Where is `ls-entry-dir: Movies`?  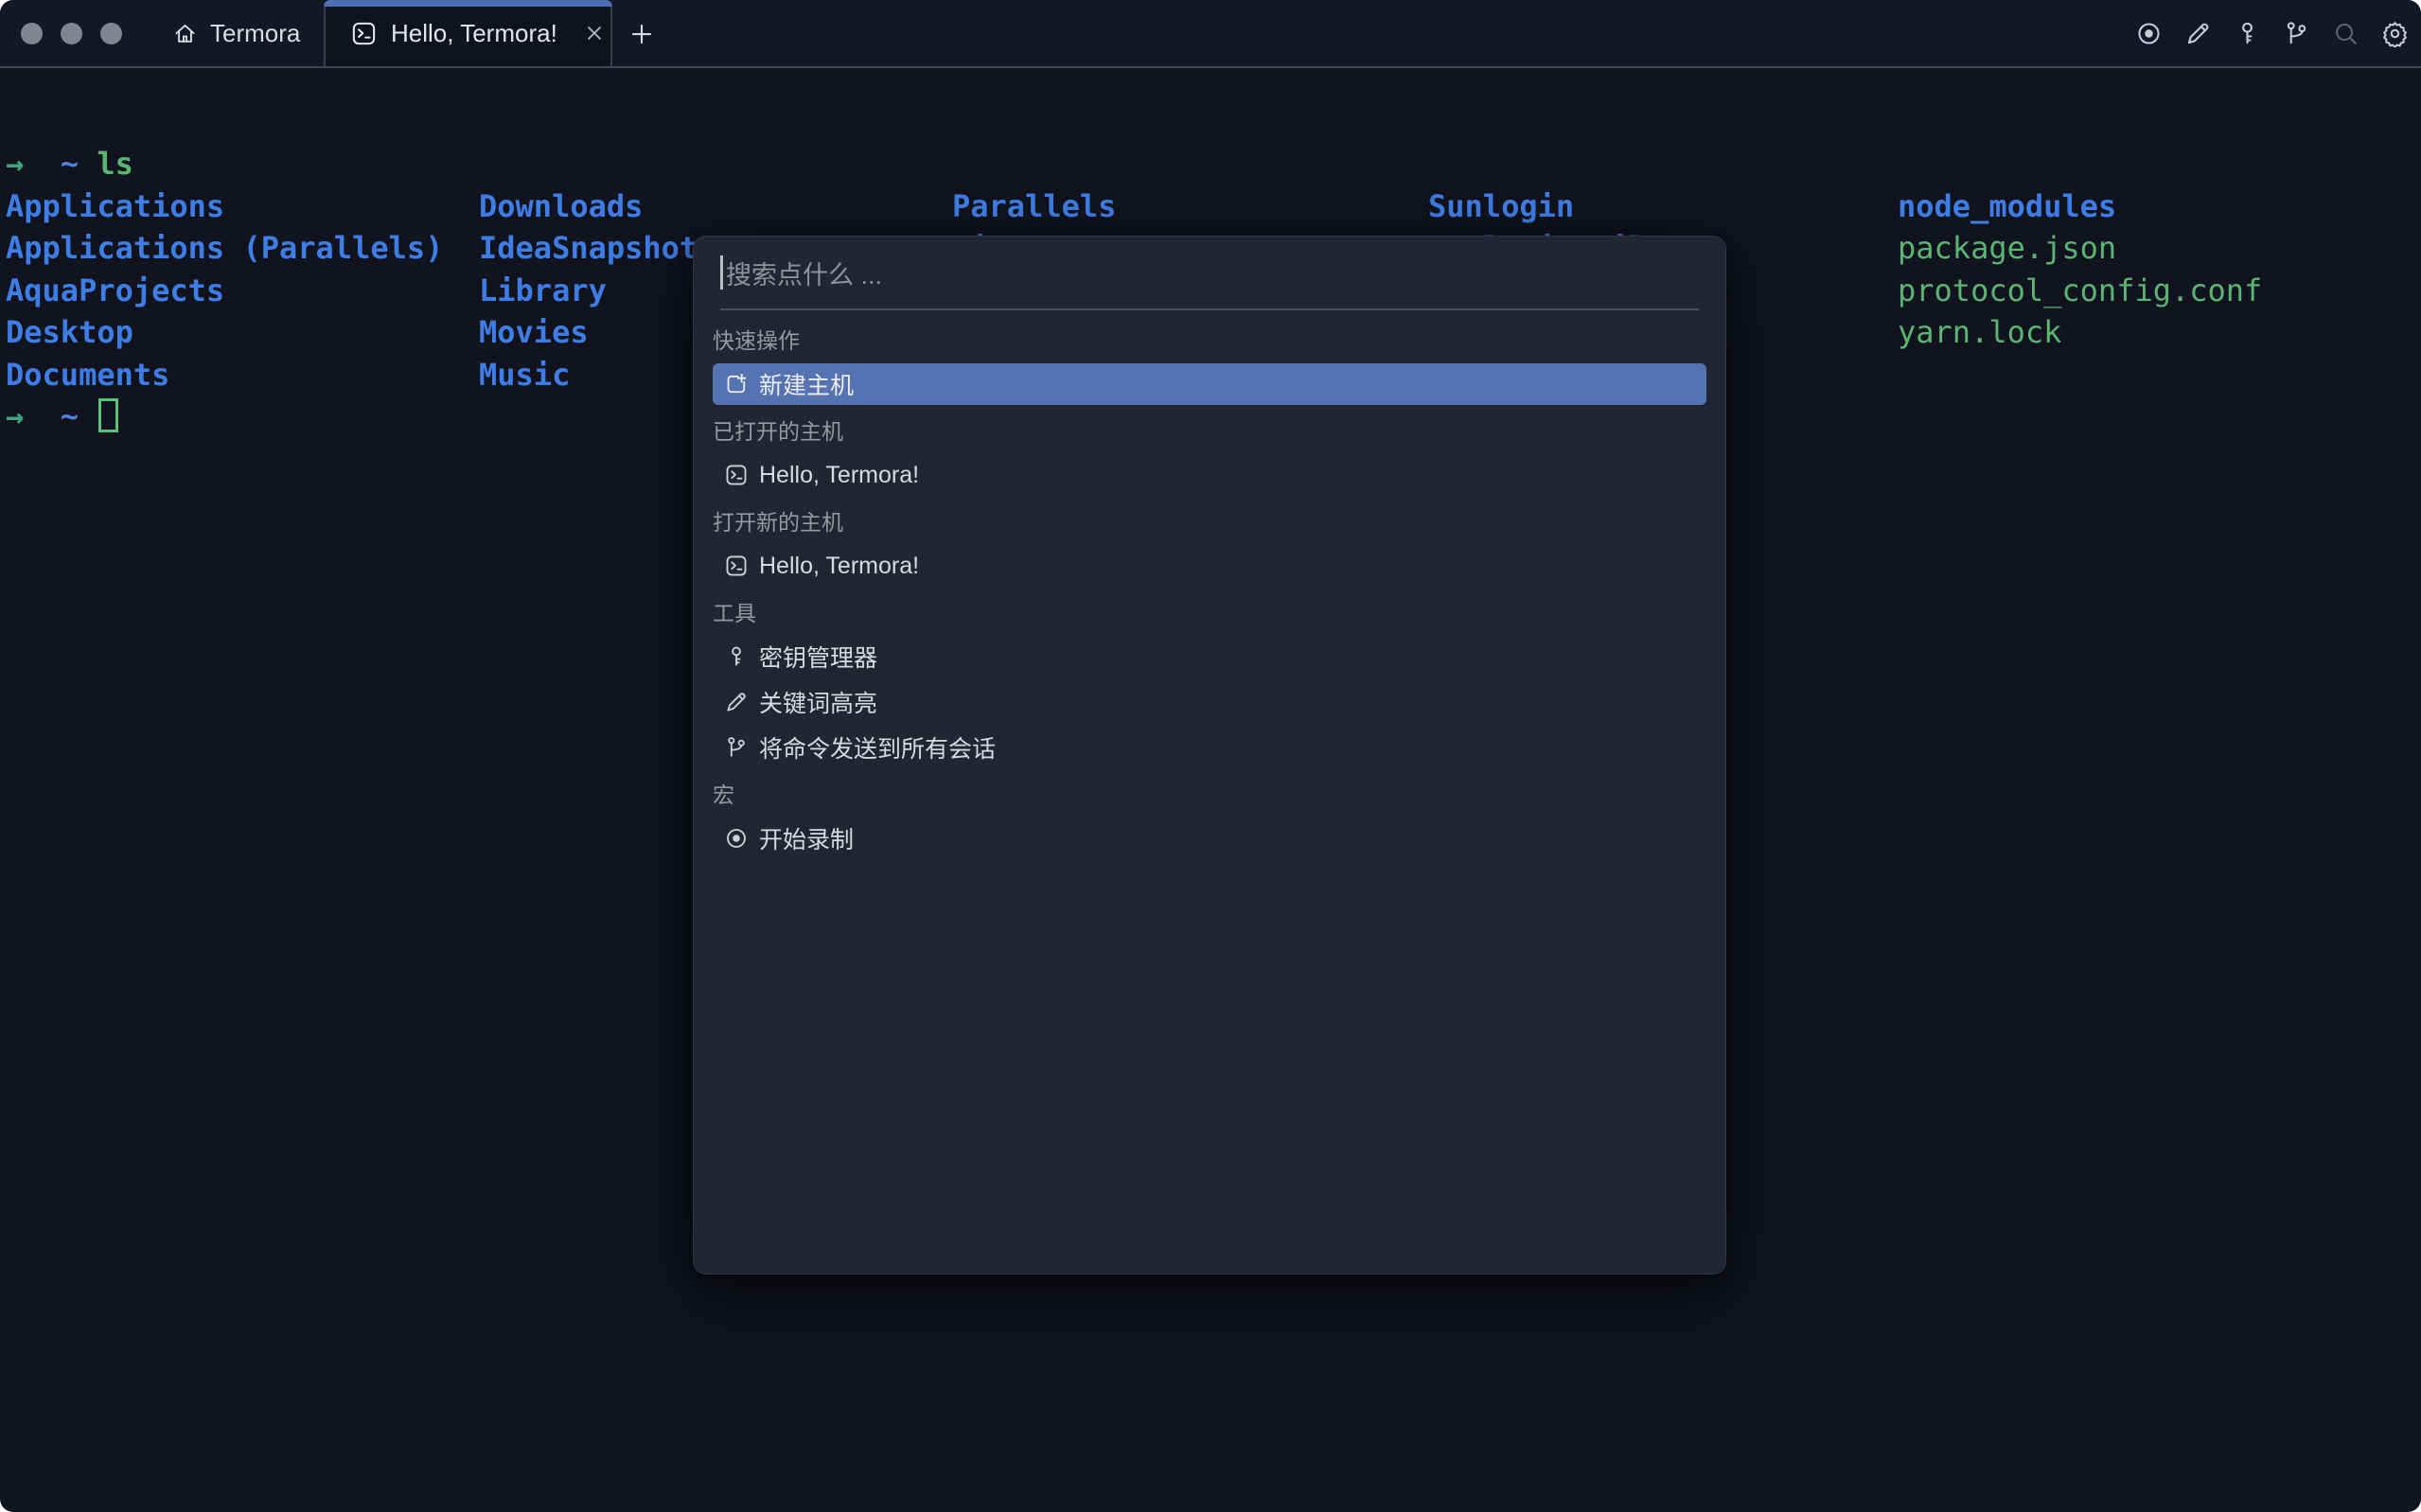 ls-entry-dir: Movies is located at coordinates (534, 332).